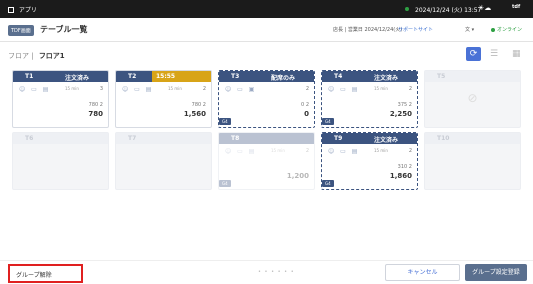 The height and width of the screenshot is (284, 533). Describe the element at coordinates (443, 138) in the screenshot. I see `table-number: T10` at that location.